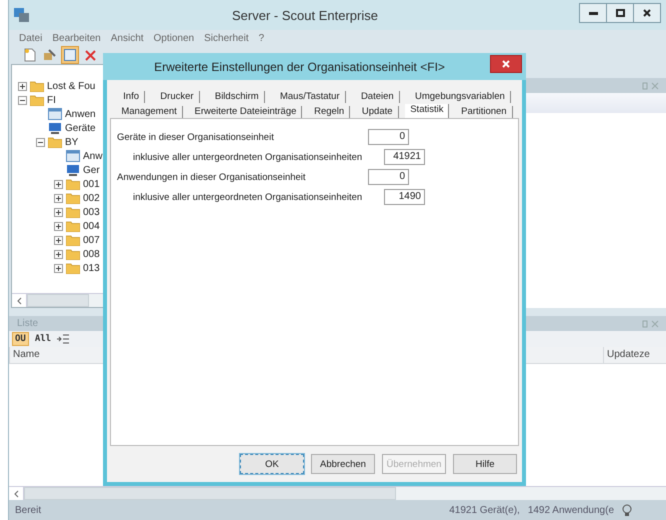 This screenshot has width=666, height=520. What do you see at coordinates (91, 198) in the screenshot?
I see `tree-item: 002` at bounding box center [91, 198].